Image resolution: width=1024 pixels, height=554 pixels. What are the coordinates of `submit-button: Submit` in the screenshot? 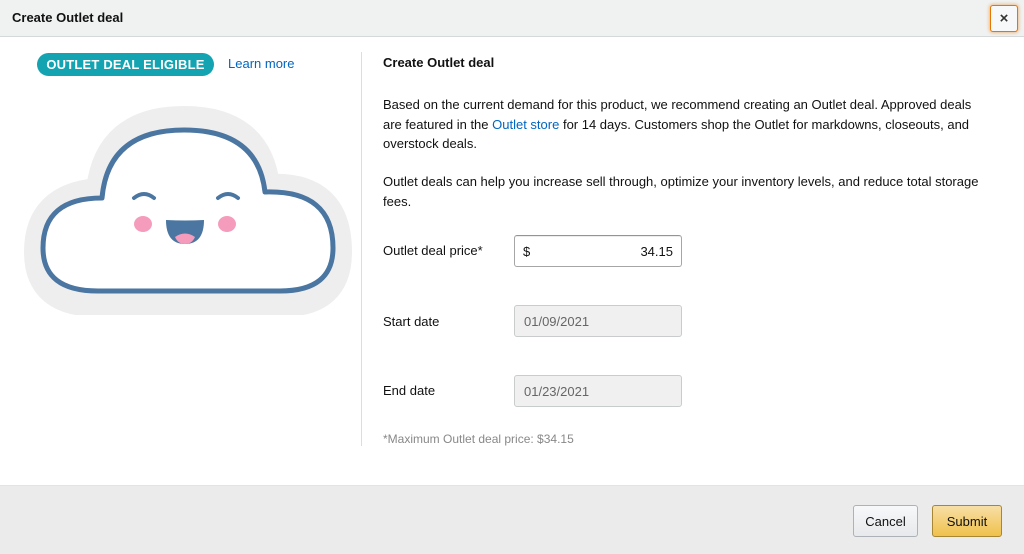 It's located at (967, 521).